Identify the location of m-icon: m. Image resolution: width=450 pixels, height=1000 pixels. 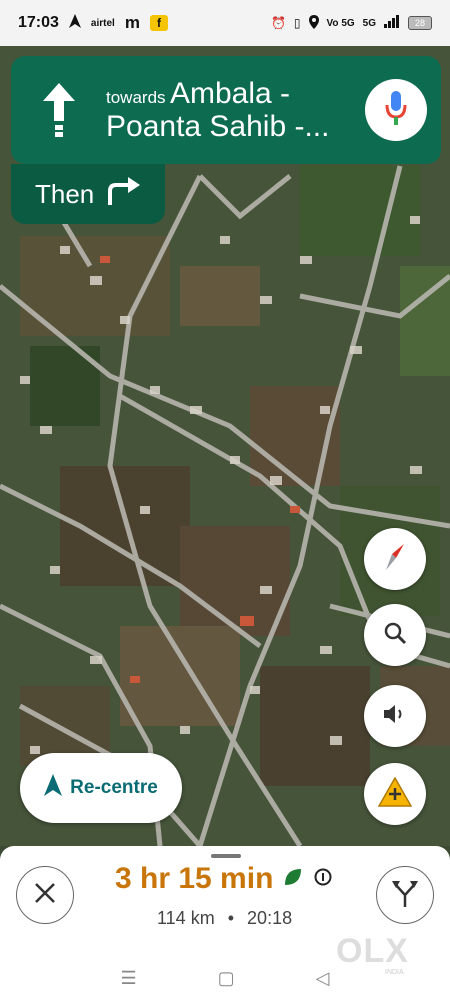
(132, 22).